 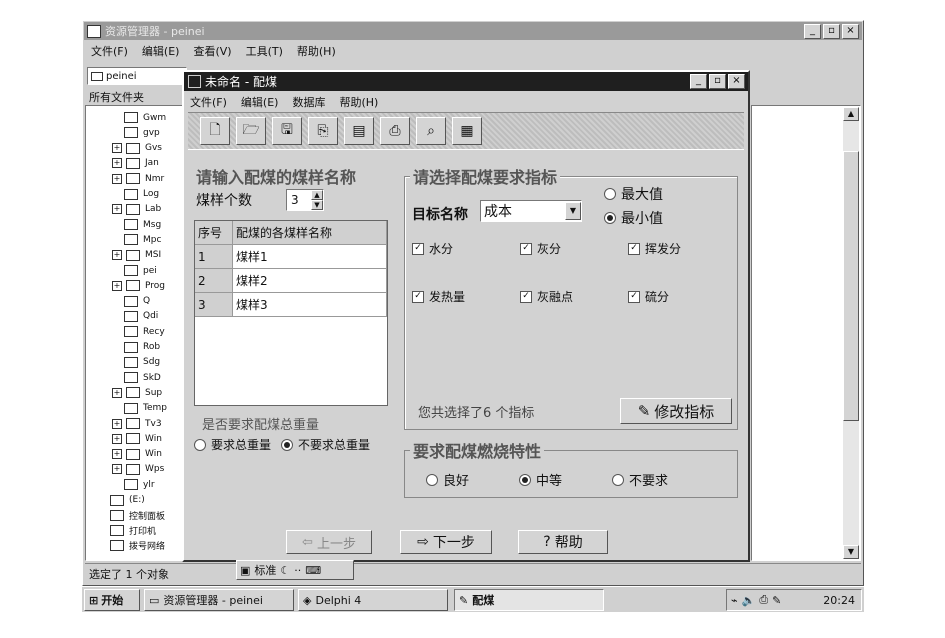 I want to click on tree-item: Rob, so click(x=136, y=347).